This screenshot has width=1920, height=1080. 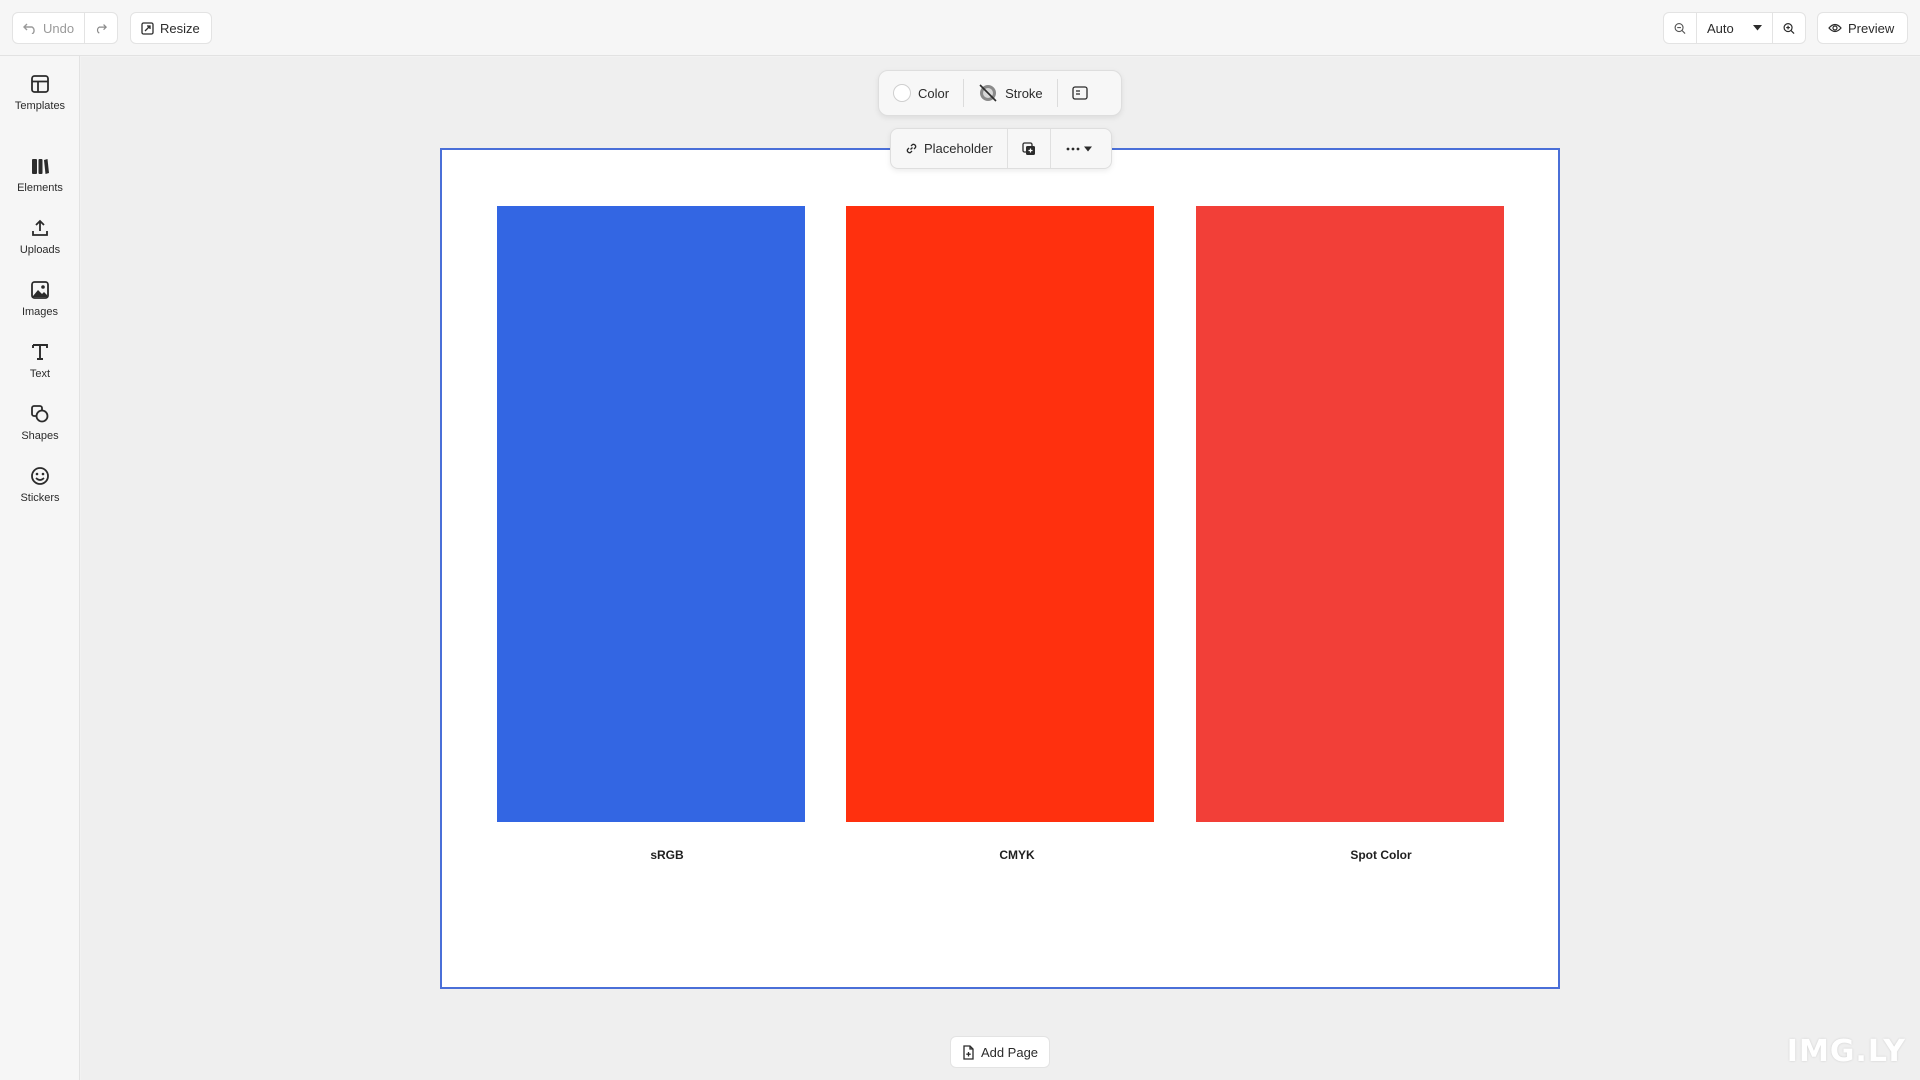 I want to click on upload-icon, so click(x=40, y=227).